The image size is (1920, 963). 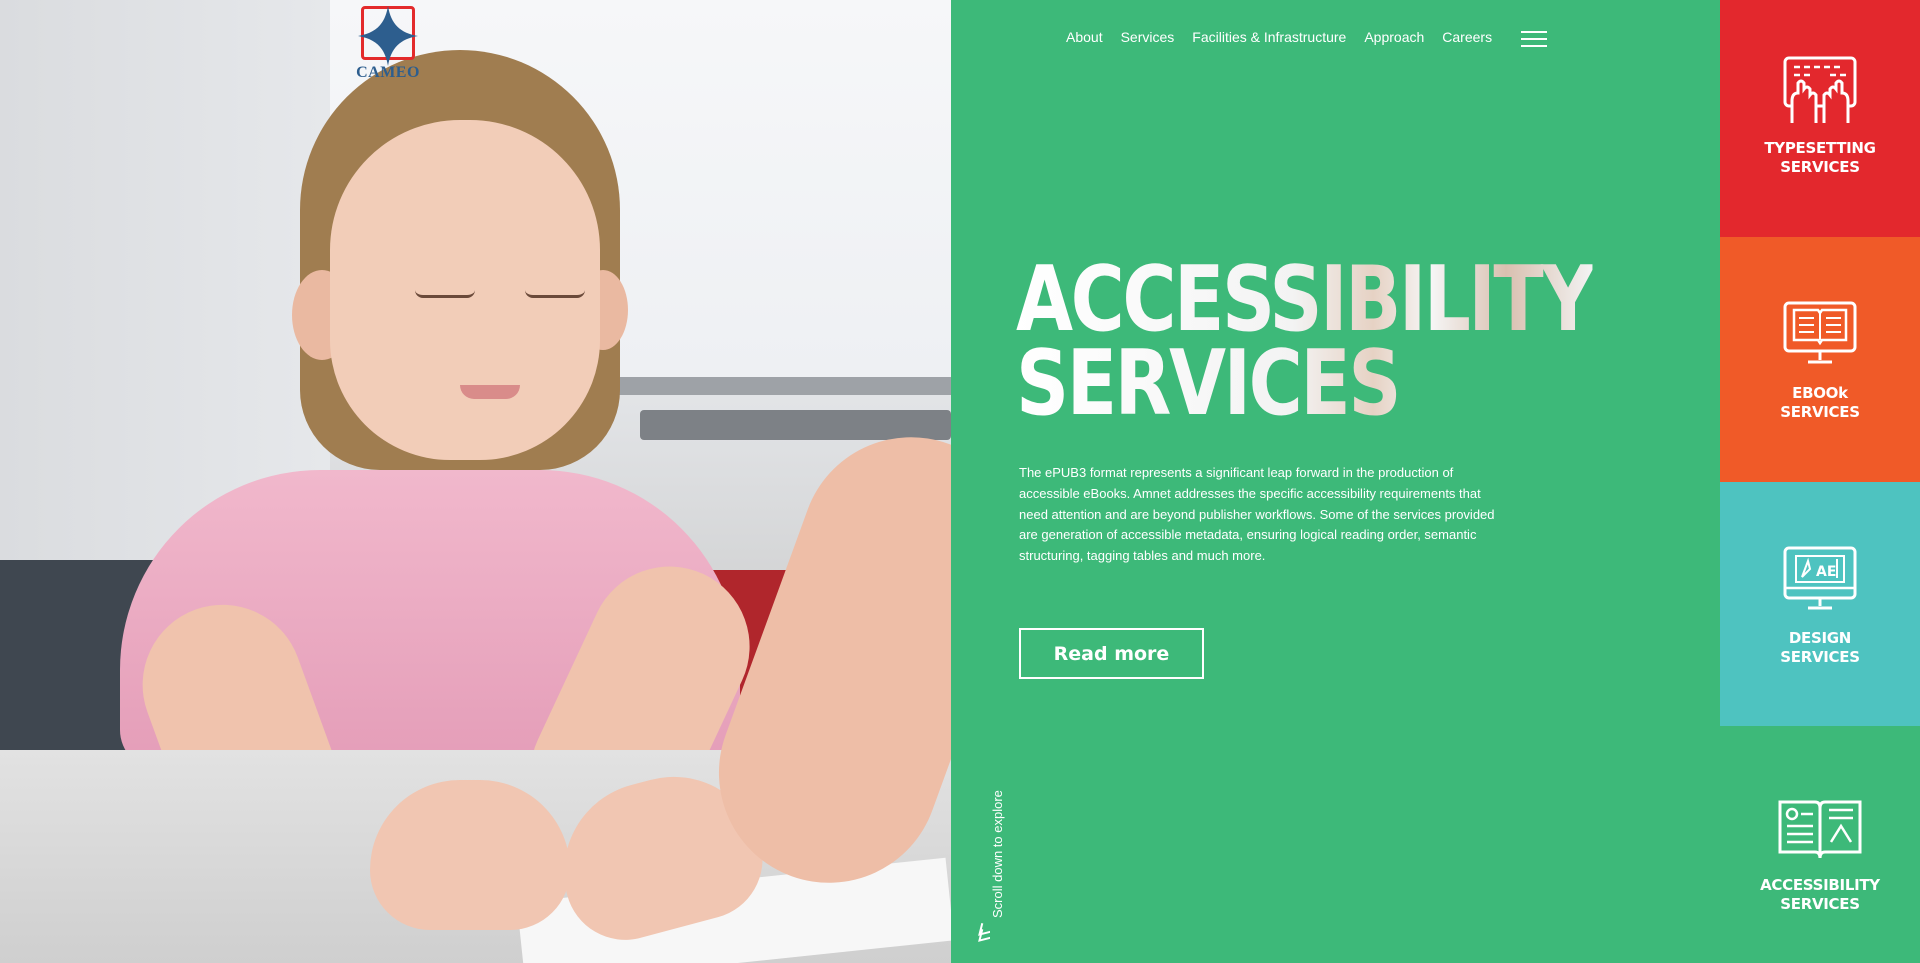 What do you see at coordinates (1148, 39) in the screenshot?
I see `nav-services: Services` at bounding box center [1148, 39].